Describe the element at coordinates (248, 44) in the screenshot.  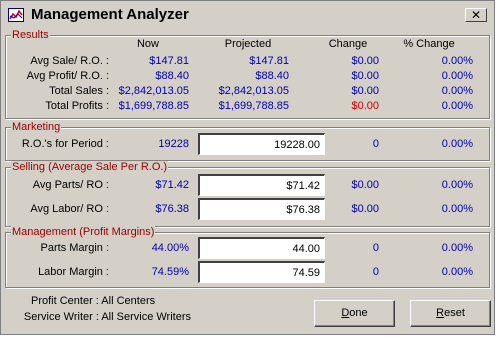
I see `header-projected: Projected` at that location.